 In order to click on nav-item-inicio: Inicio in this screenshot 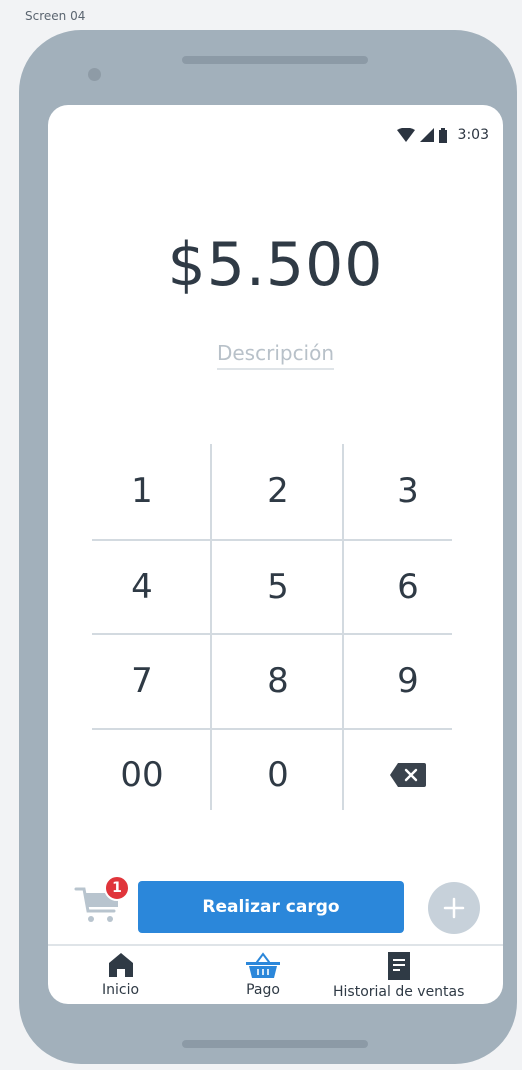, I will do `click(120, 975)`.